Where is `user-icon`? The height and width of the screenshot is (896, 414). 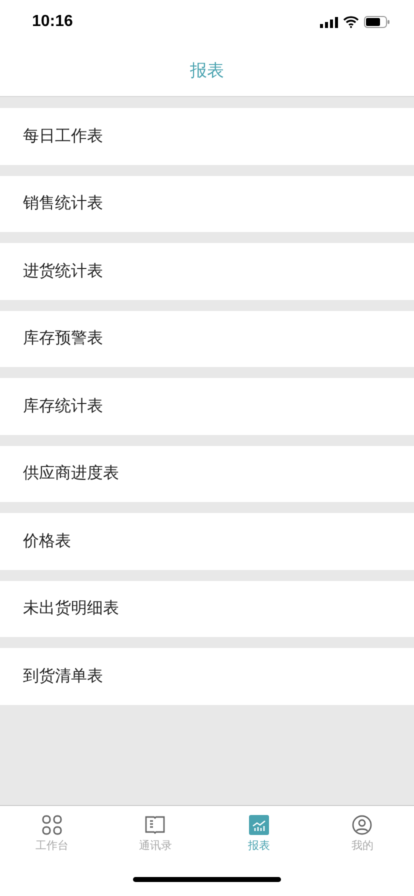
user-icon is located at coordinates (362, 825).